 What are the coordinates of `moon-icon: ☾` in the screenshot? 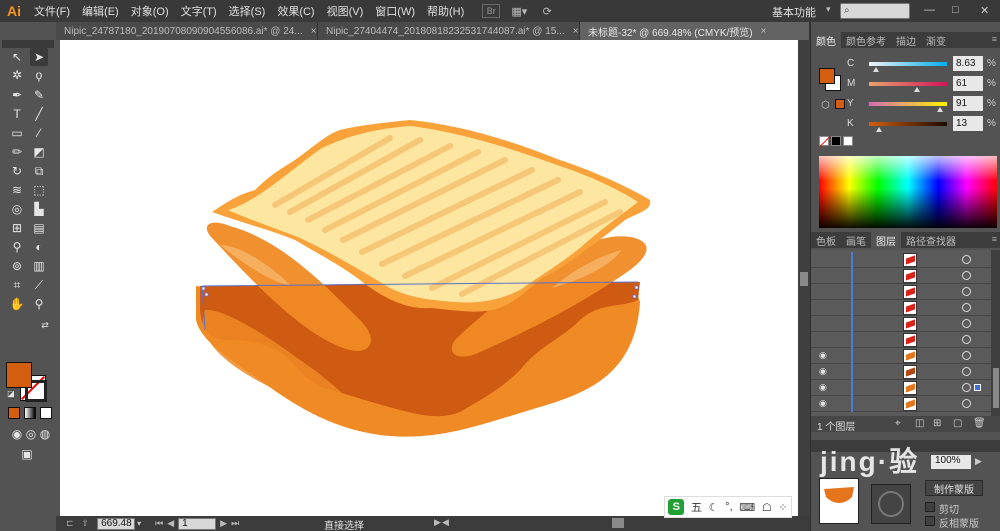 It's located at (714, 507).